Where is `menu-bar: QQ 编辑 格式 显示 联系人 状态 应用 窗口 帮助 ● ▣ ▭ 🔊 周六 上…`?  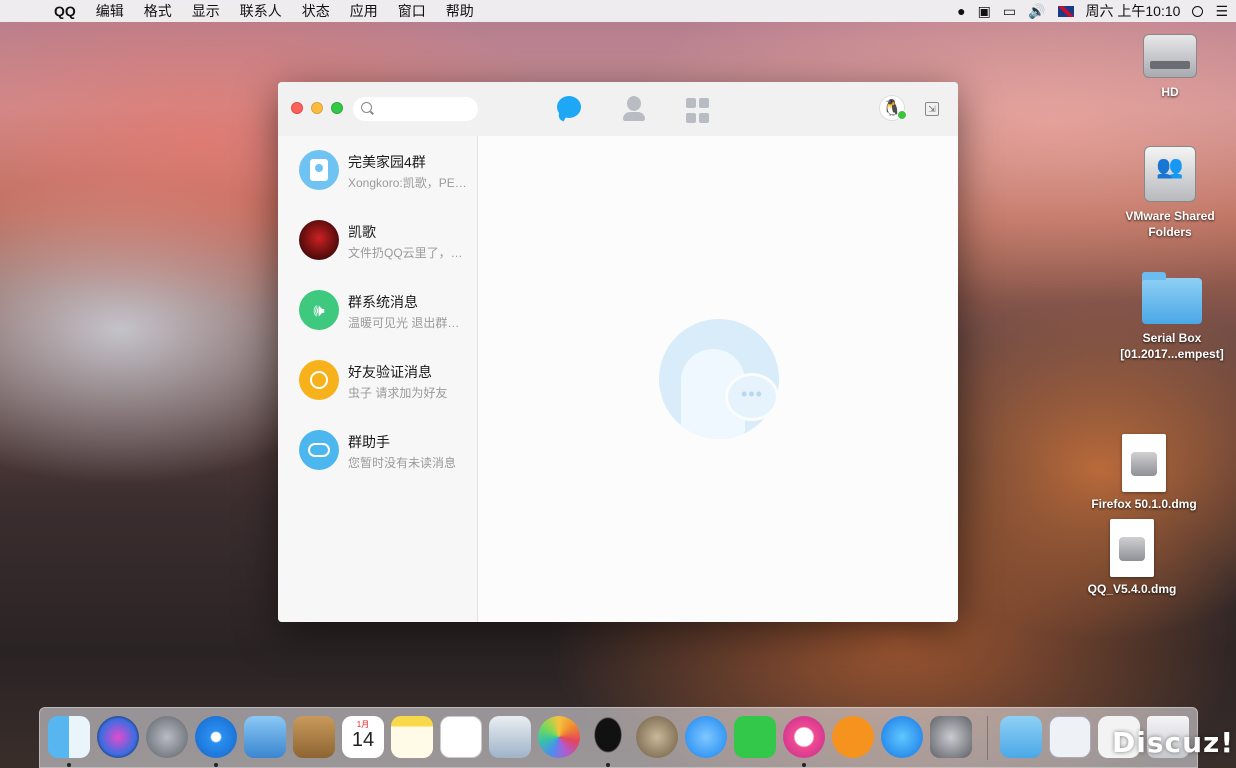 menu-bar: QQ 编辑 格式 显示 联系人 状态 应用 窗口 帮助 ● ▣ ▭ 🔊 周六 上… is located at coordinates (618, 11).